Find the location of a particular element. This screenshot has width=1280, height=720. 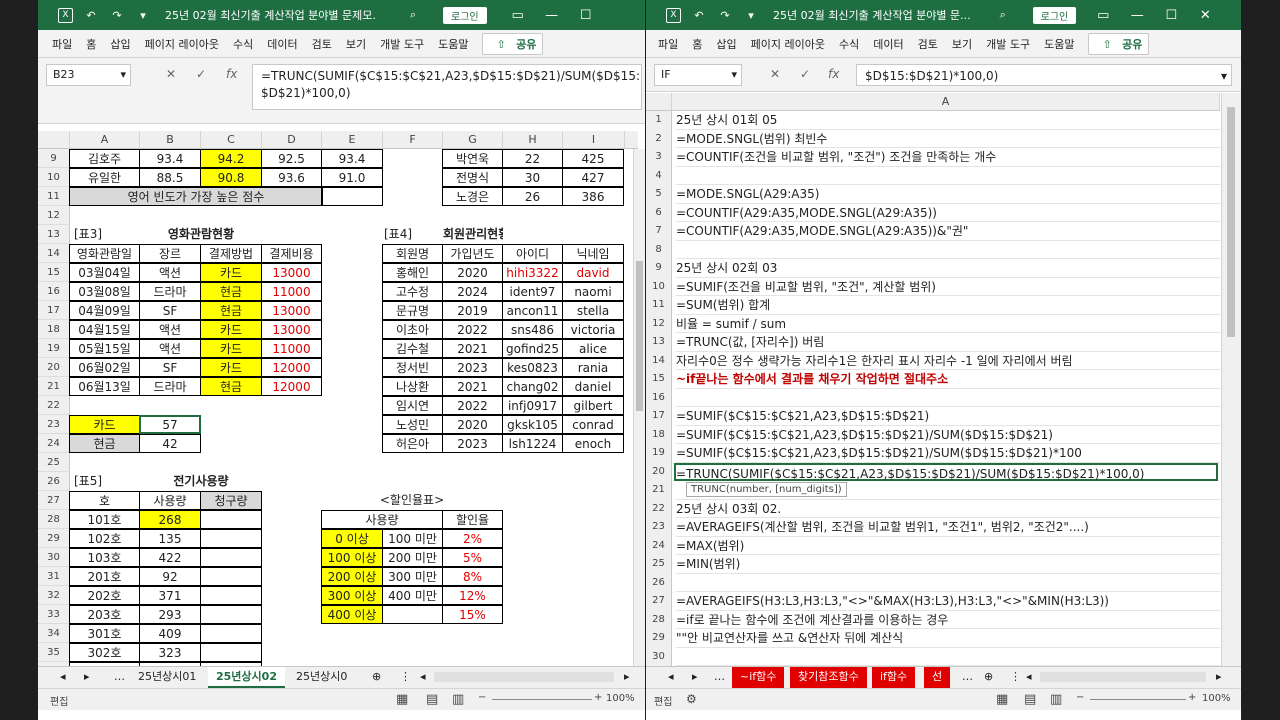

row-number: 22 is located at coordinates (659, 508).